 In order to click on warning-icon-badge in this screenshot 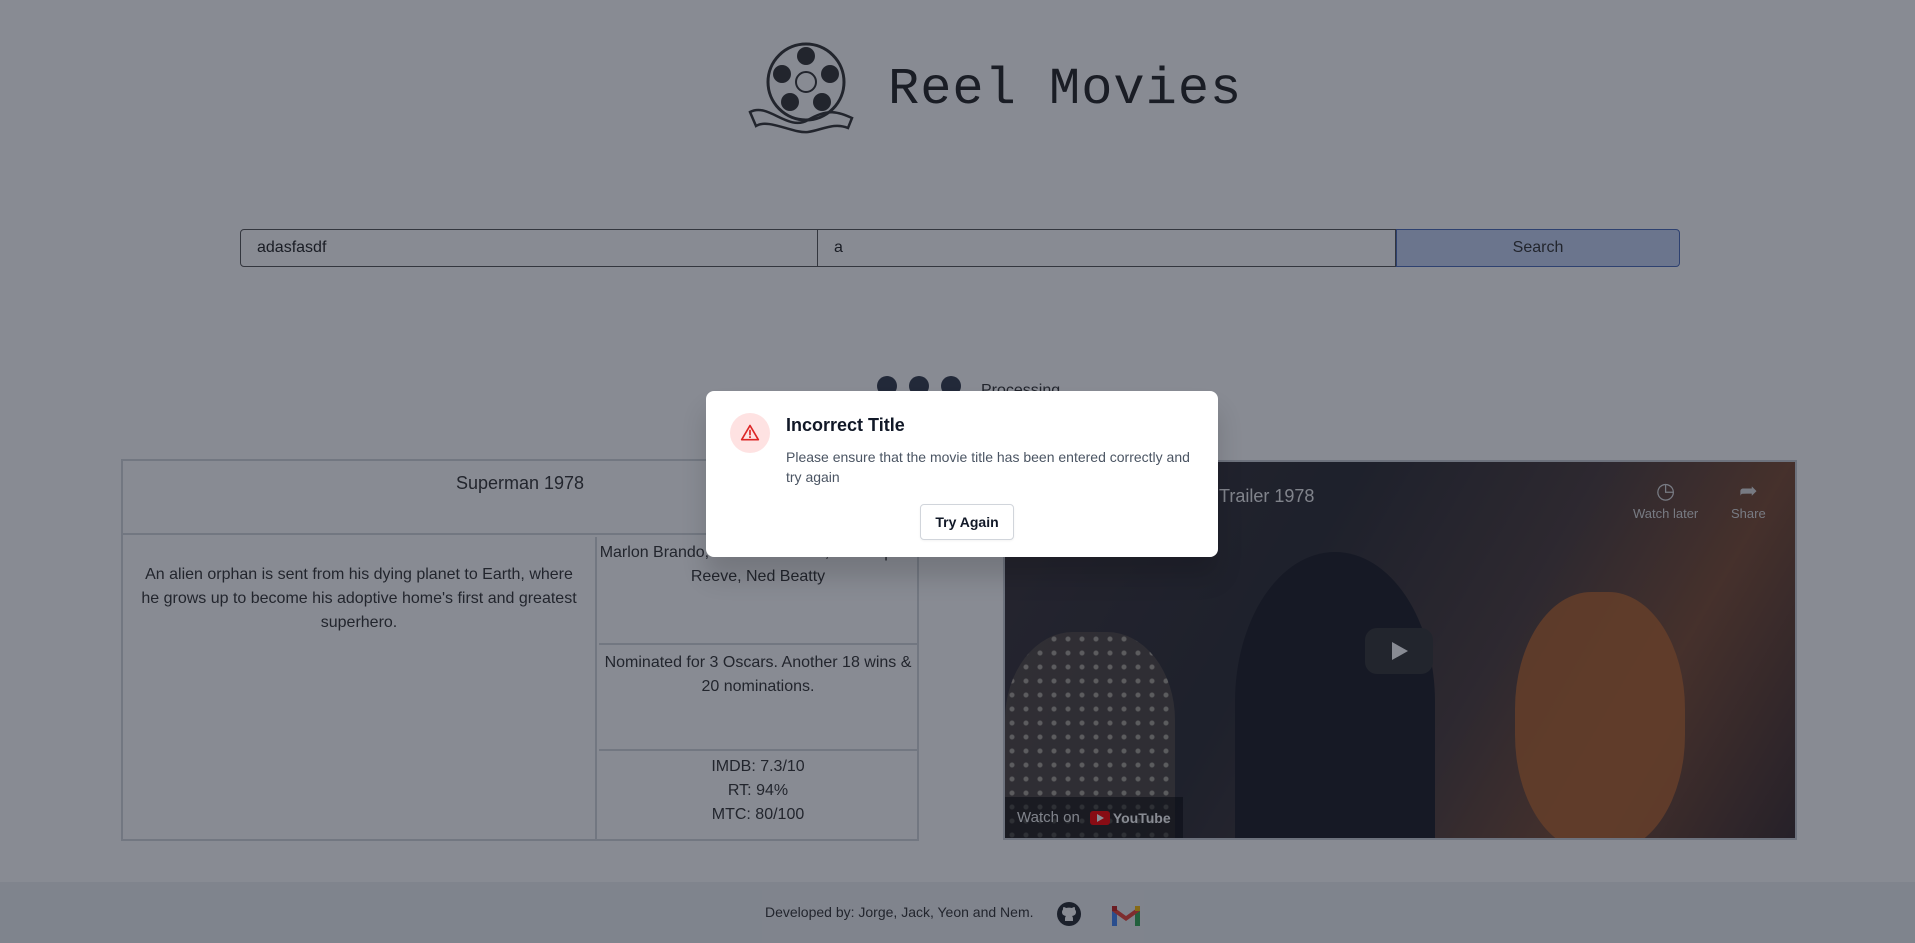, I will do `click(750, 433)`.